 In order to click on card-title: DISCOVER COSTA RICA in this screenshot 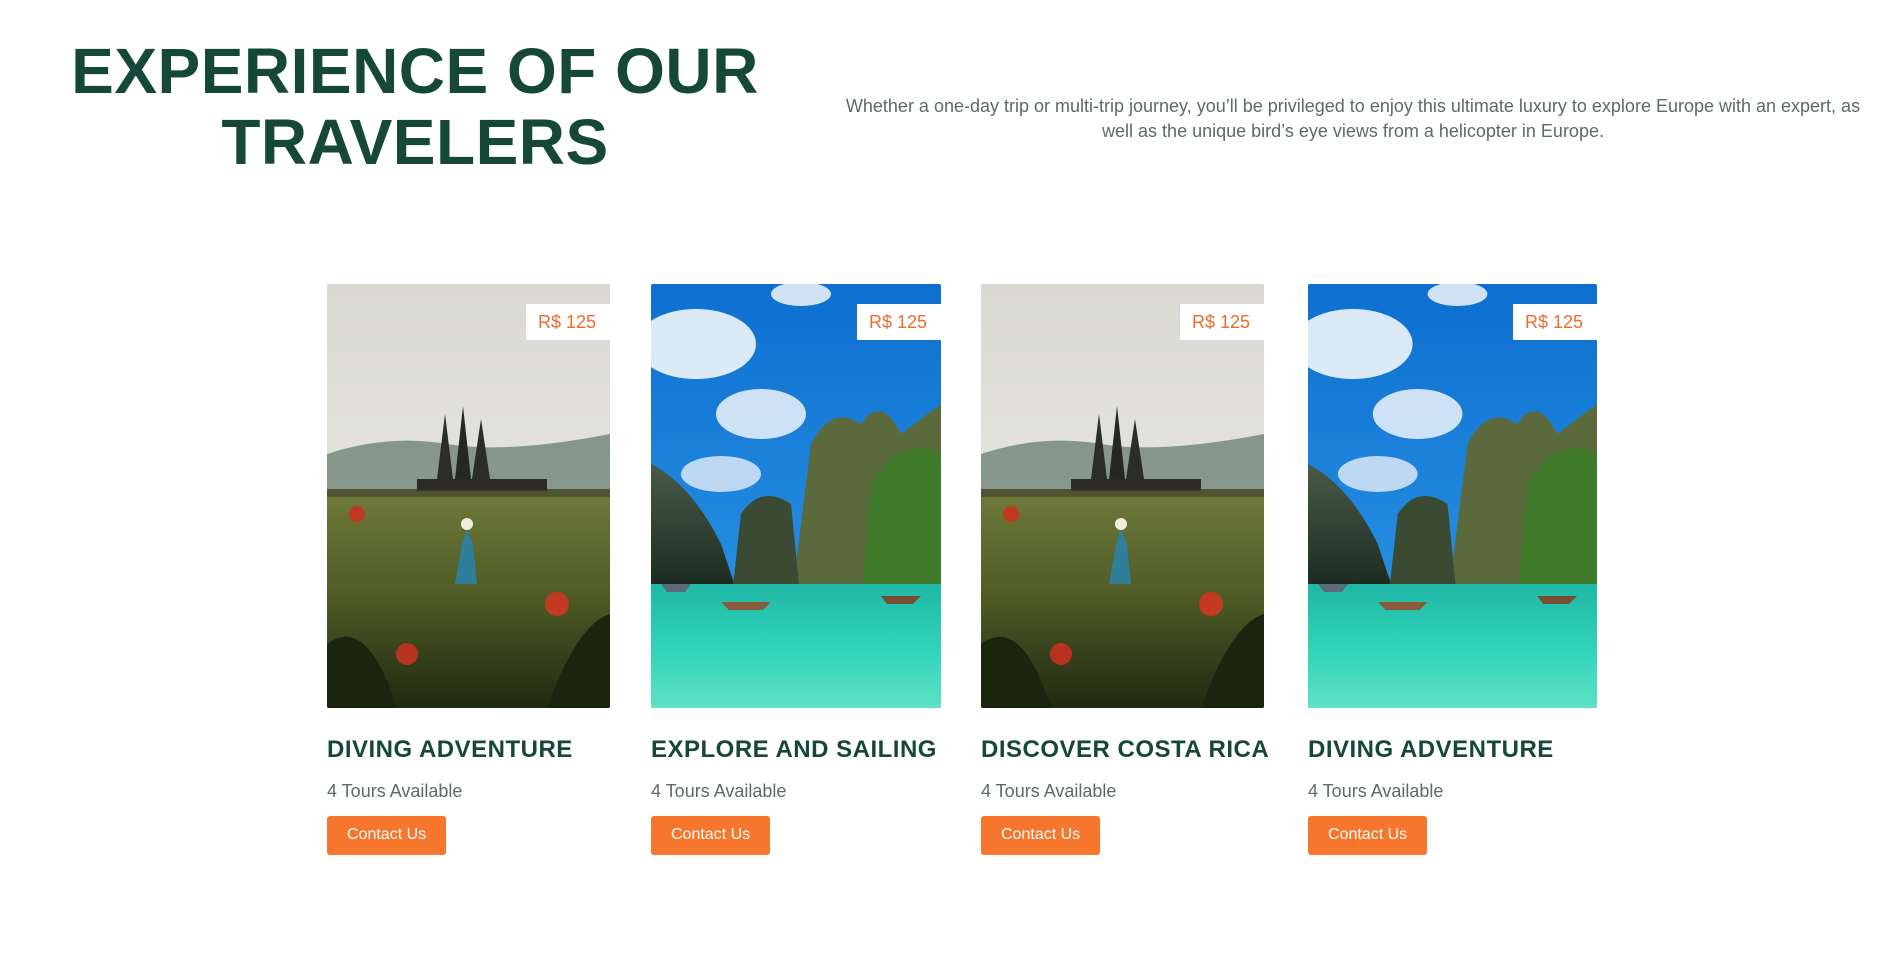, I will do `click(1125, 749)`.